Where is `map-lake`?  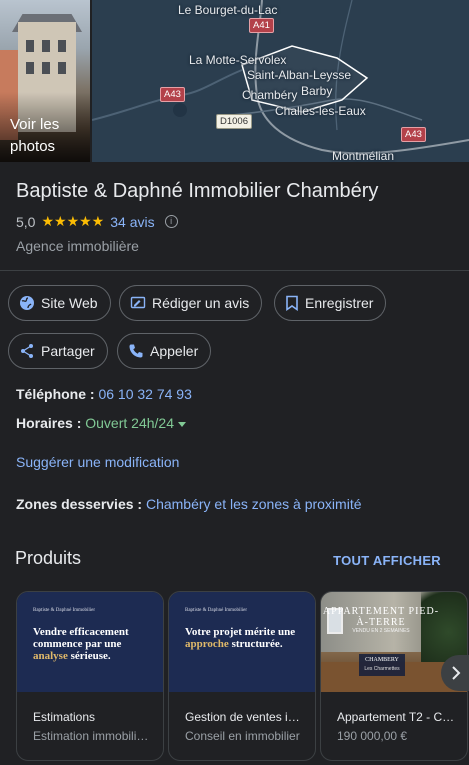
map-lake is located at coordinates (180, 110).